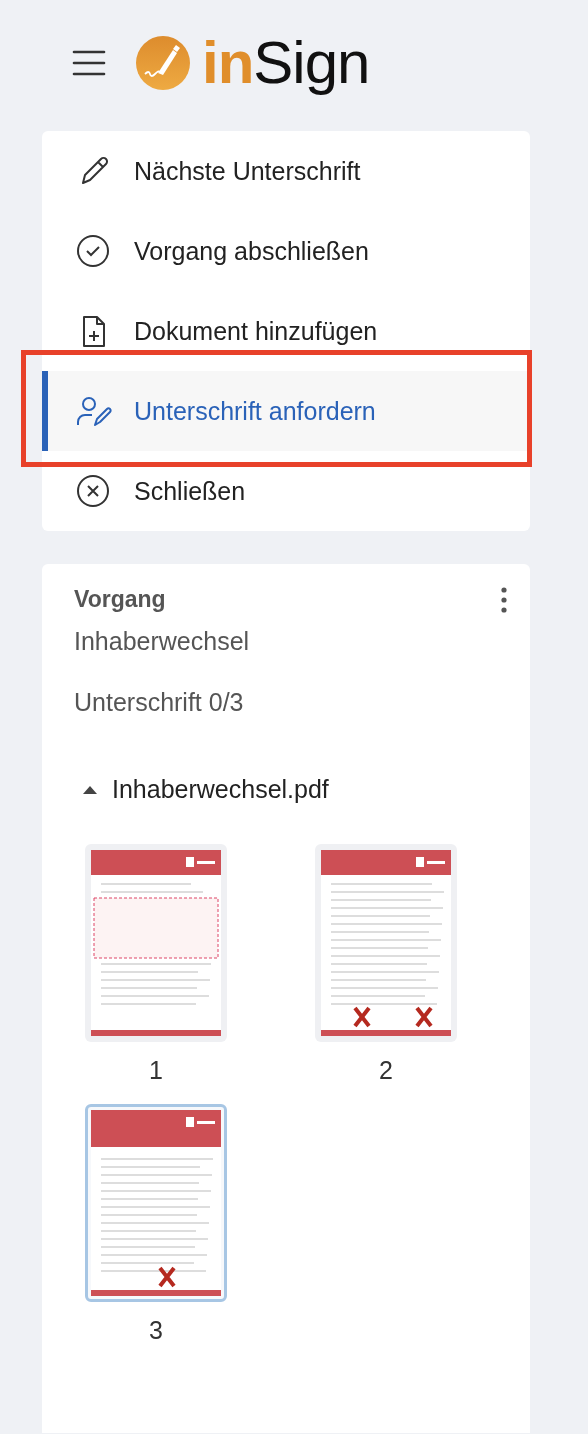  Describe the element at coordinates (228, 62) in the screenshot. I see `logo-text: in` at that location.